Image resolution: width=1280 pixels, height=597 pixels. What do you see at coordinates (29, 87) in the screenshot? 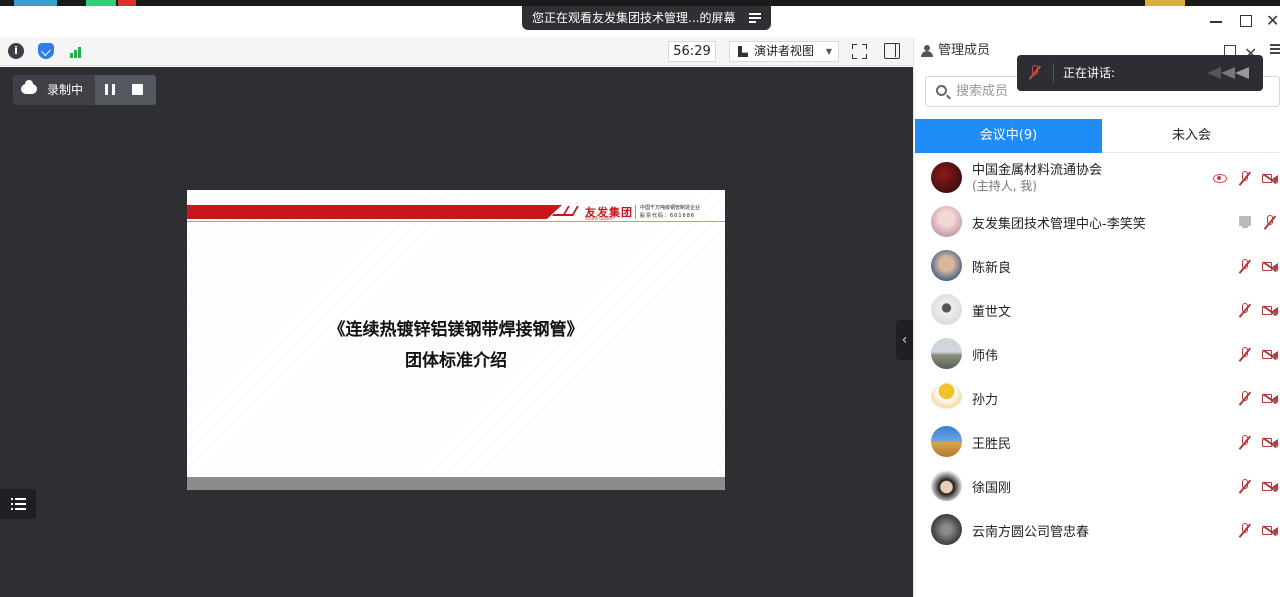
I see `cloud-icon` at bounding box center [29, 87].